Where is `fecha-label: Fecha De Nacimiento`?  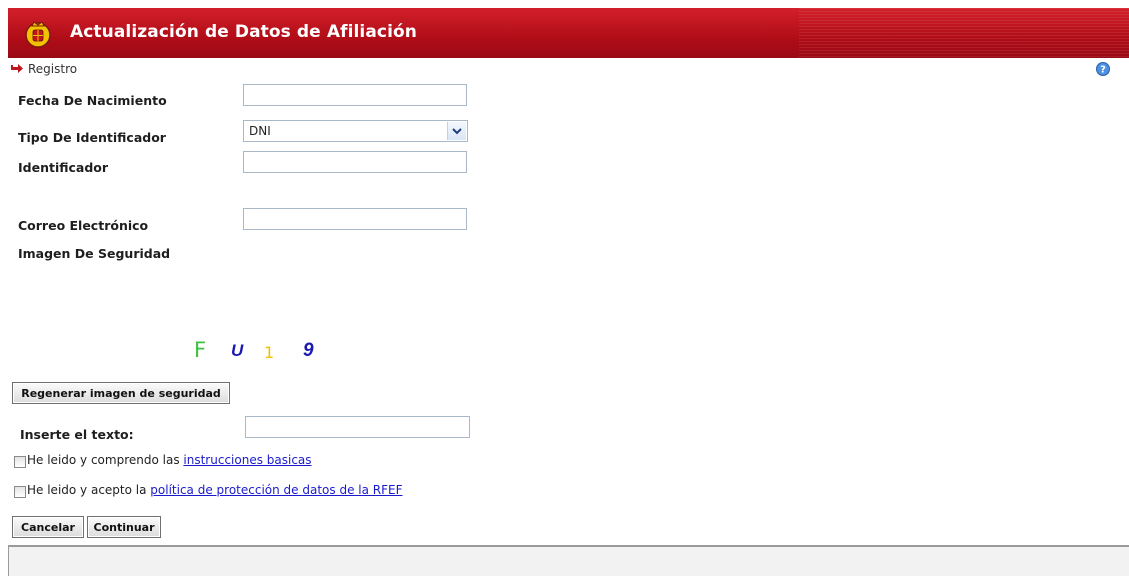 fecha-label: Fecha De Nacimiento is located at coordinates (92, 100).